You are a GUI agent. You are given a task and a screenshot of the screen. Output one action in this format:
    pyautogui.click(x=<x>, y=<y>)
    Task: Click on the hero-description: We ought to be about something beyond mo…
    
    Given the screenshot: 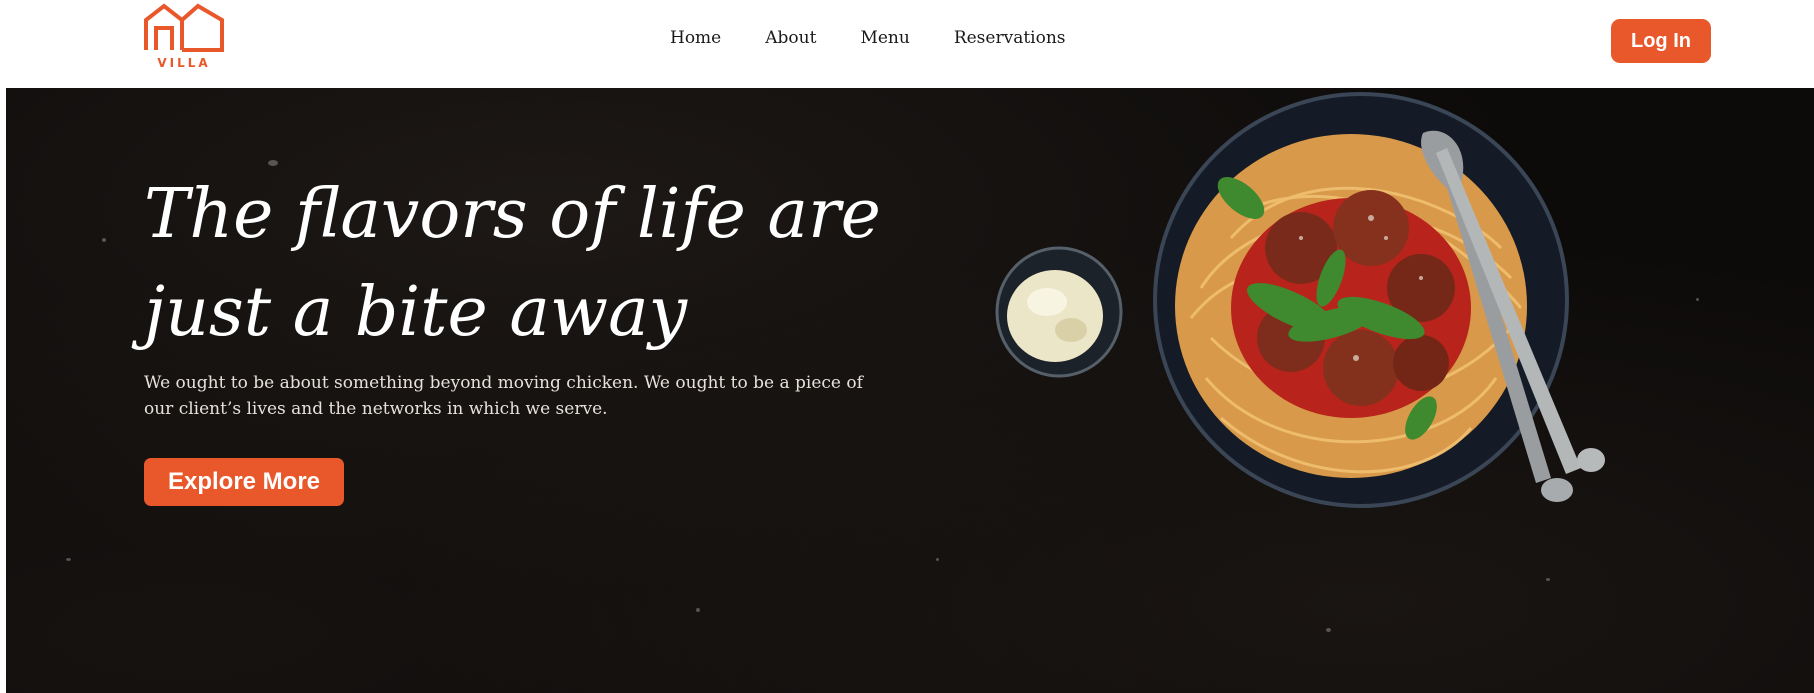 What is the action you would take?
    pyautogui.click(x=503, y=396)
    